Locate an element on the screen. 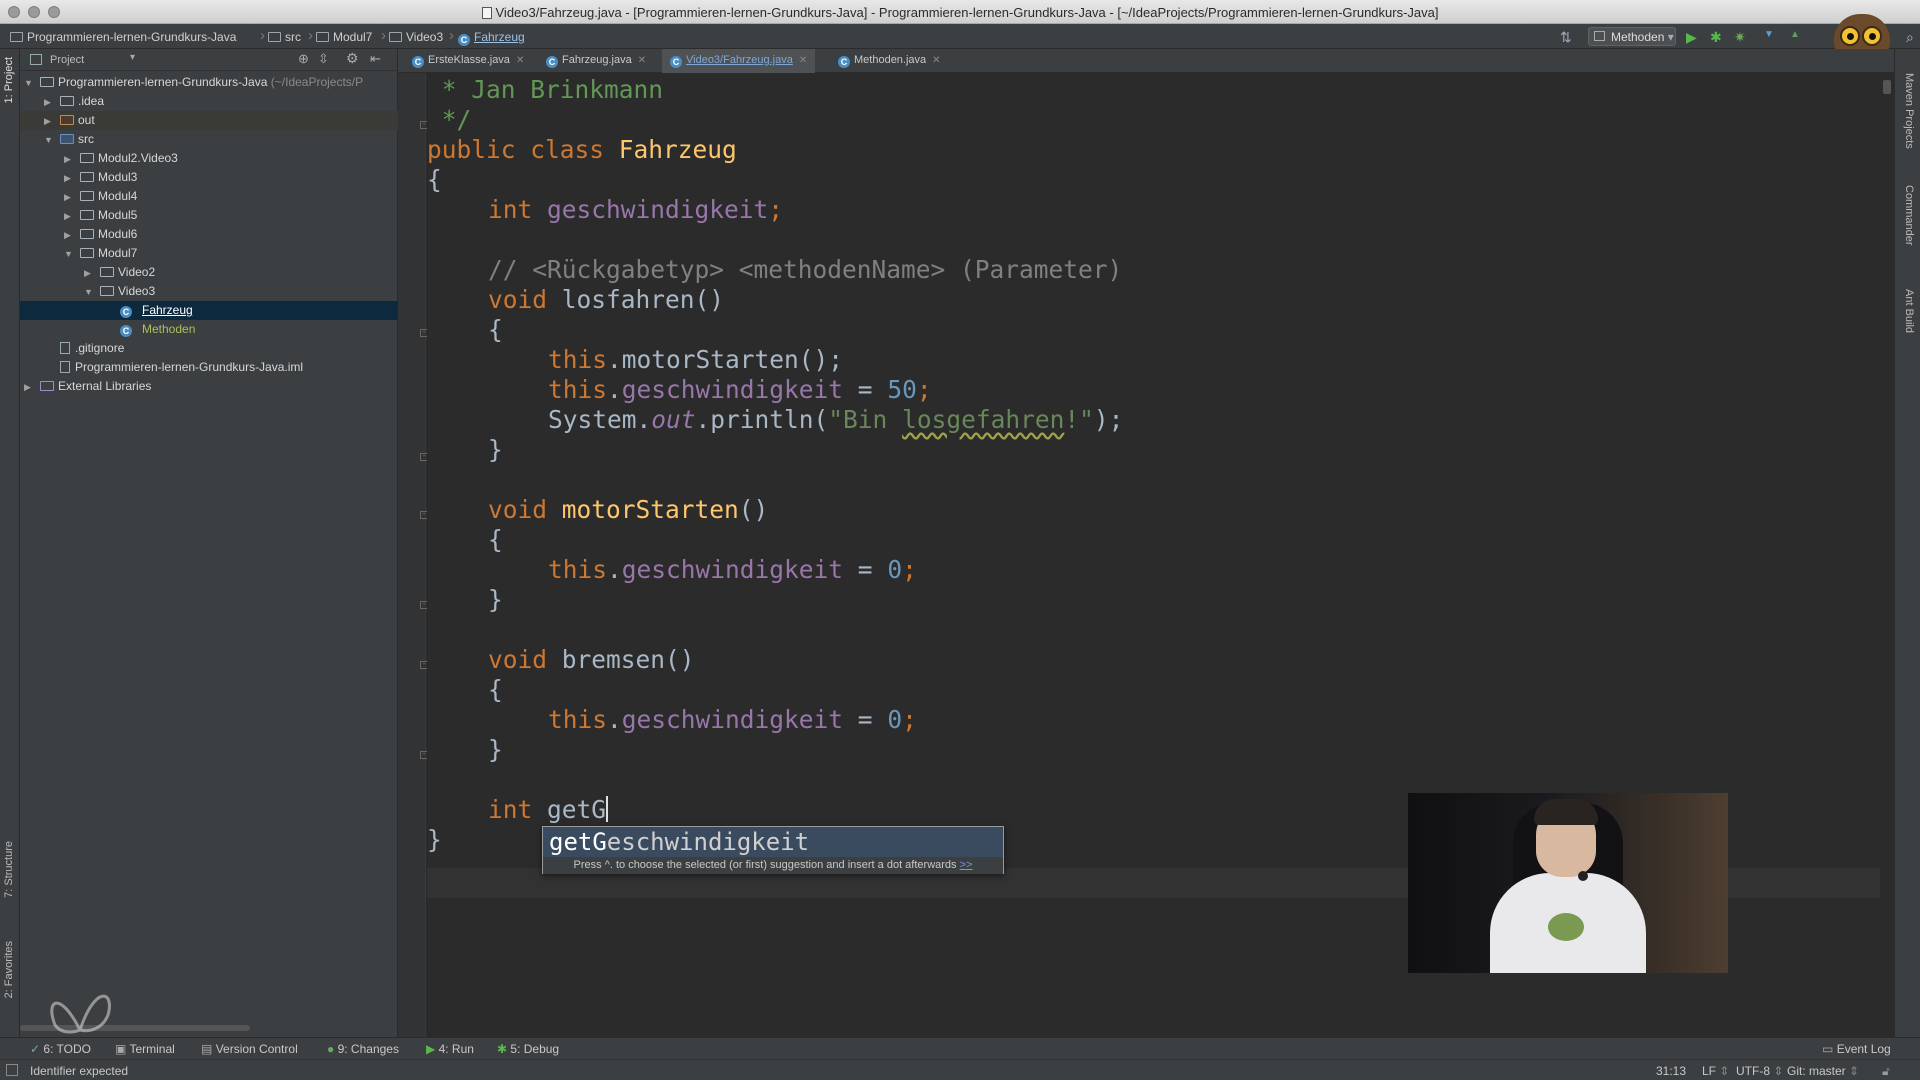 This screenshot has width=1920, height=1080. autocomplete-suggestion: getGeschwindigkeit is located at coordinates (773, 842).